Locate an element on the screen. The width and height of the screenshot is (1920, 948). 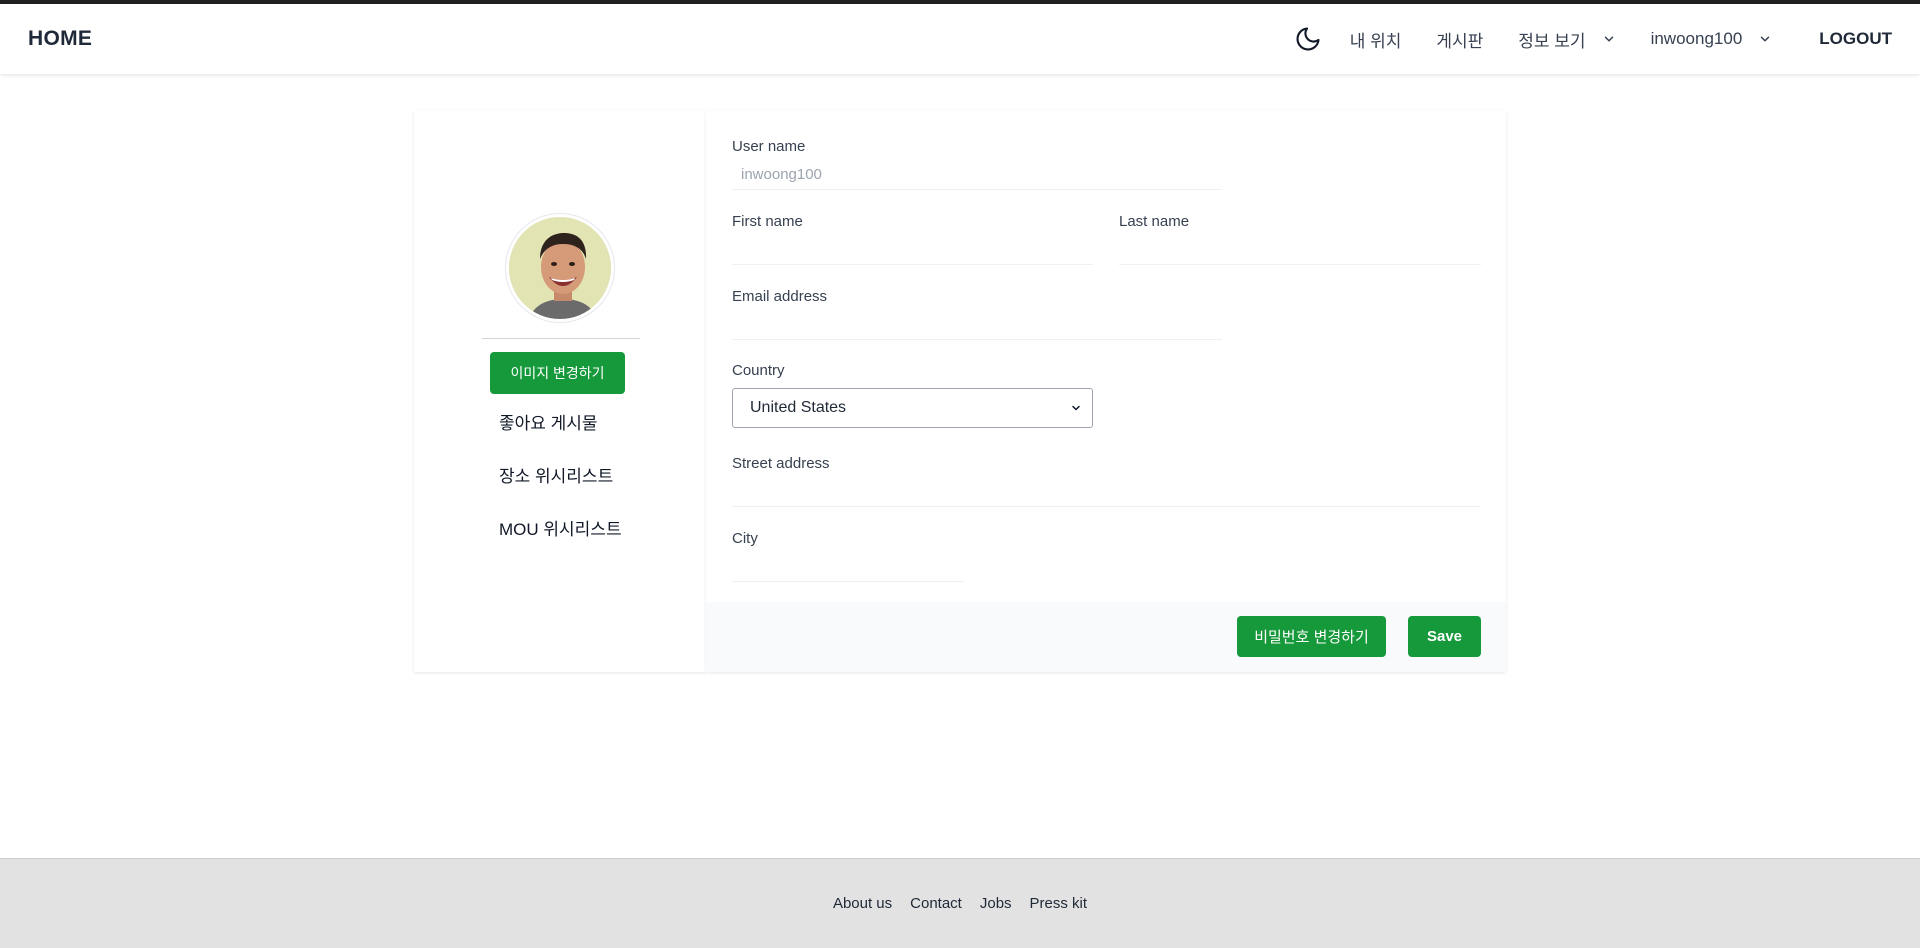
save-button: Save is located at coordinates (1444, 636).